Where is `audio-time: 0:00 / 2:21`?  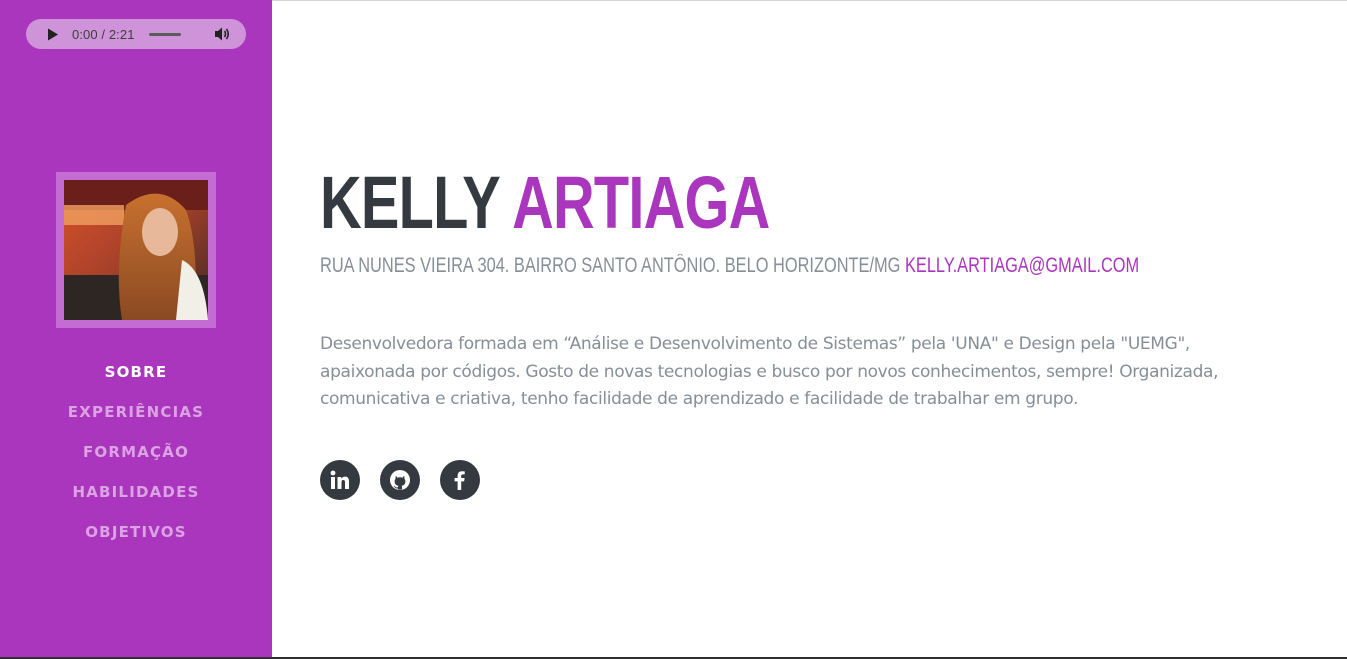 audio-time: 0:00 / 2:21 is located at coordinates (103, 34).